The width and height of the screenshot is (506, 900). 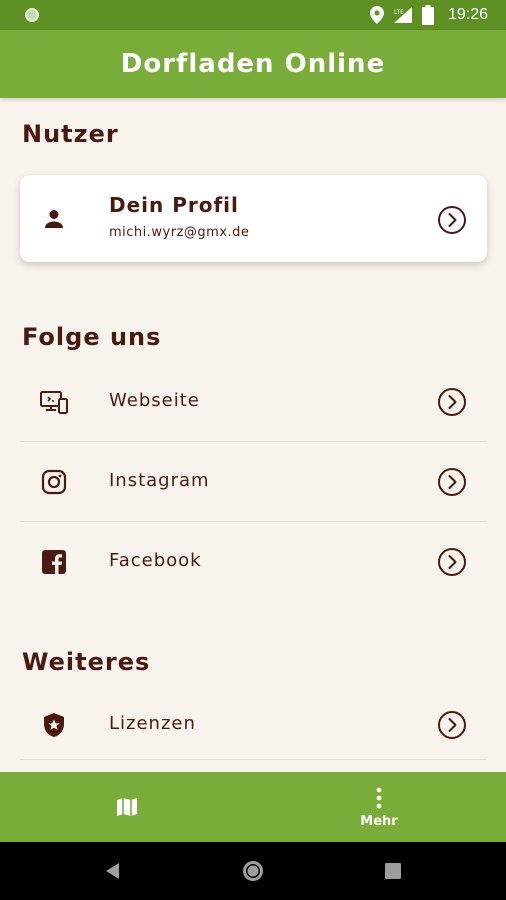 What do you see at coordinates (54, 219) in the screenshot?
I see `person-icon` at bounding box center [54, 219].